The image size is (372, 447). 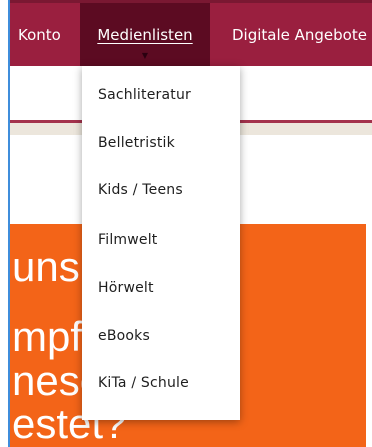 I want to click on menu-item-kita-schule: KiTa / Schule, so click(x=143, y=383).